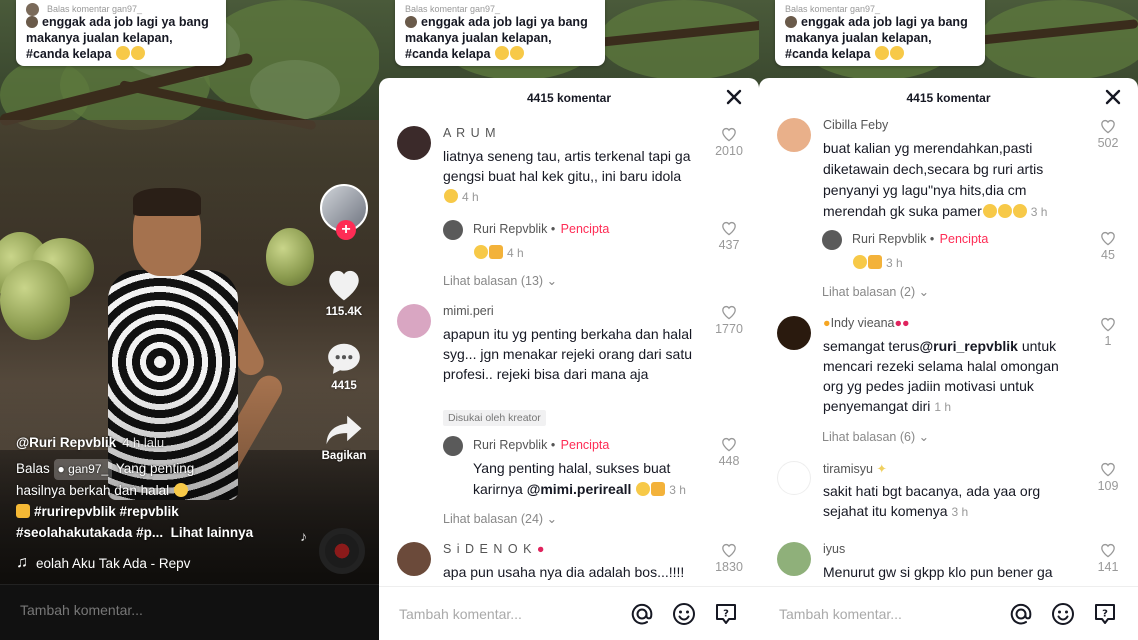  Describe the element at coordinates (943, 407) in the screenshot. I see `comment-time: 1 h` at that location.